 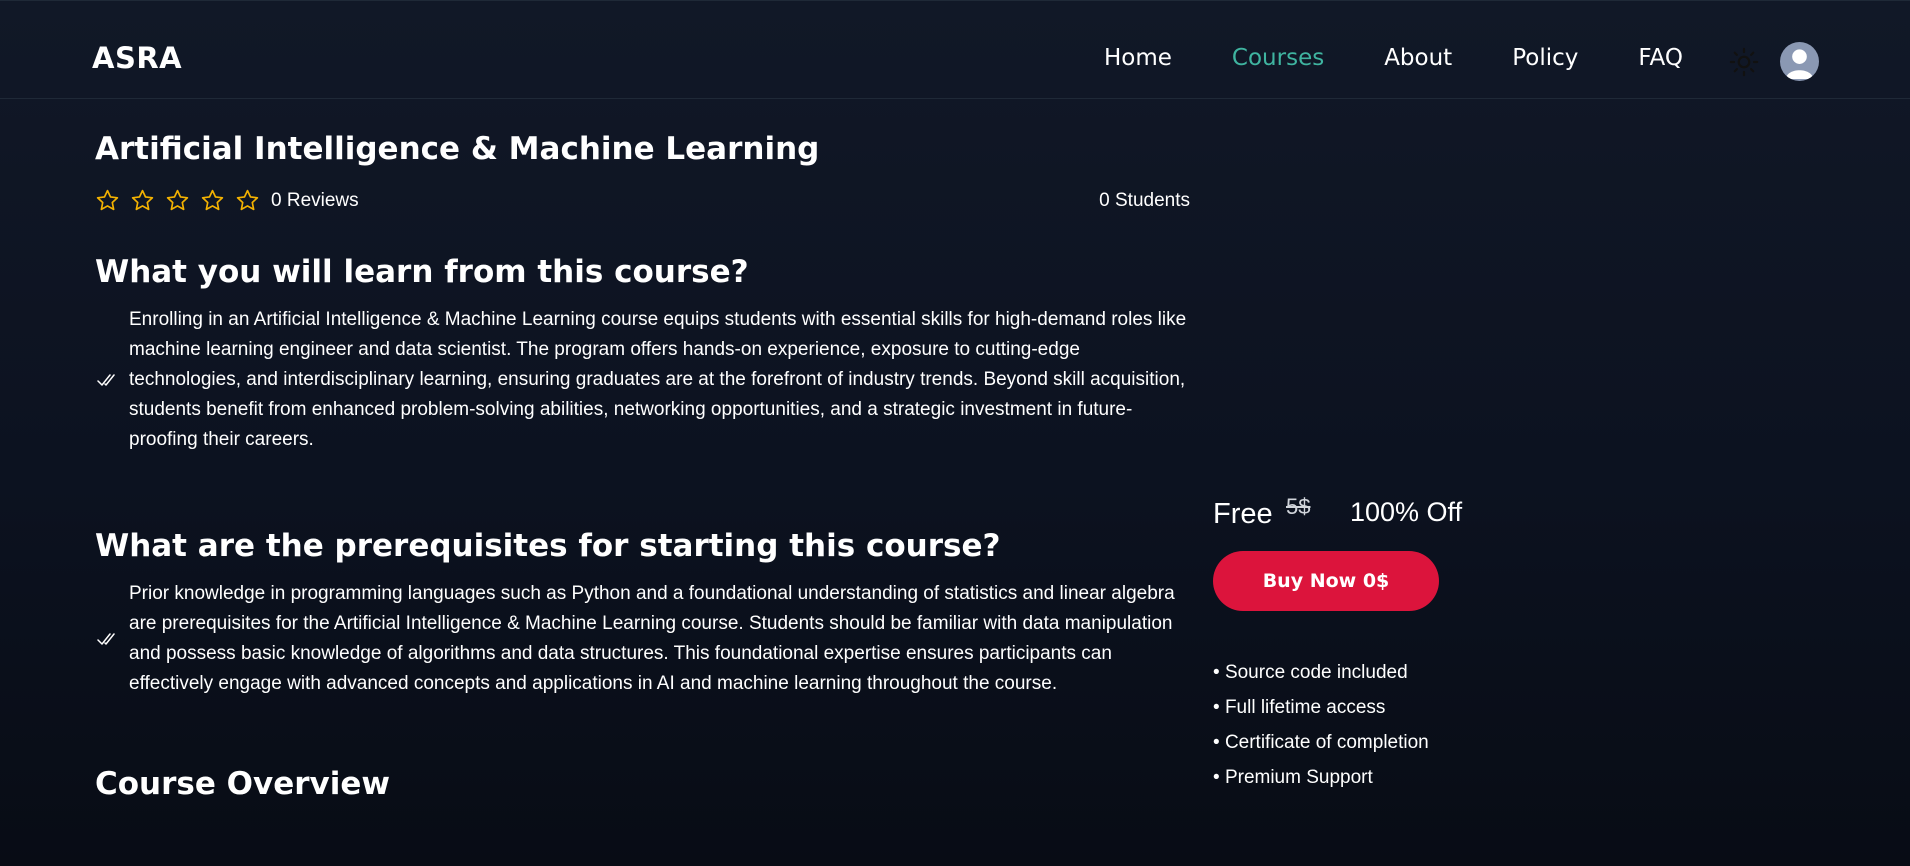 I want to click on nav-policy-link: Policy, so click(x=1545, y=58).